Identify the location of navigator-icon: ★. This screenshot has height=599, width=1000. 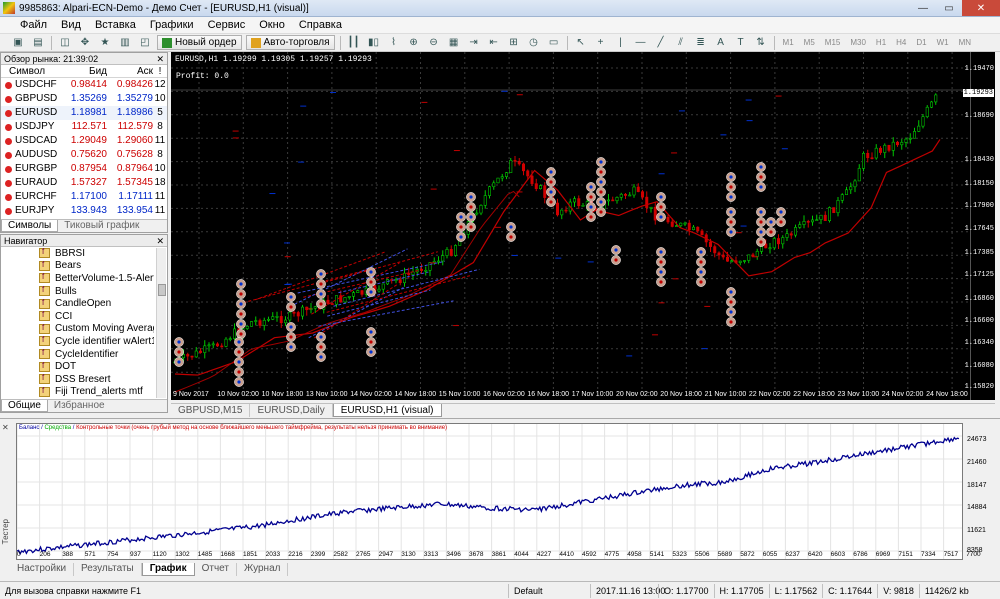
(105, 42).